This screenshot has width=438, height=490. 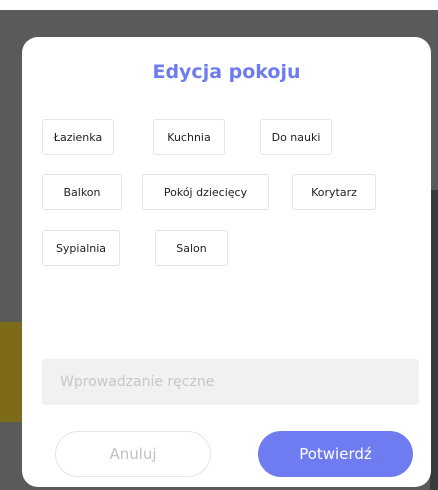 I want to click on room-chip-kitchen: Kuchnia, so click(x=189, y=137).